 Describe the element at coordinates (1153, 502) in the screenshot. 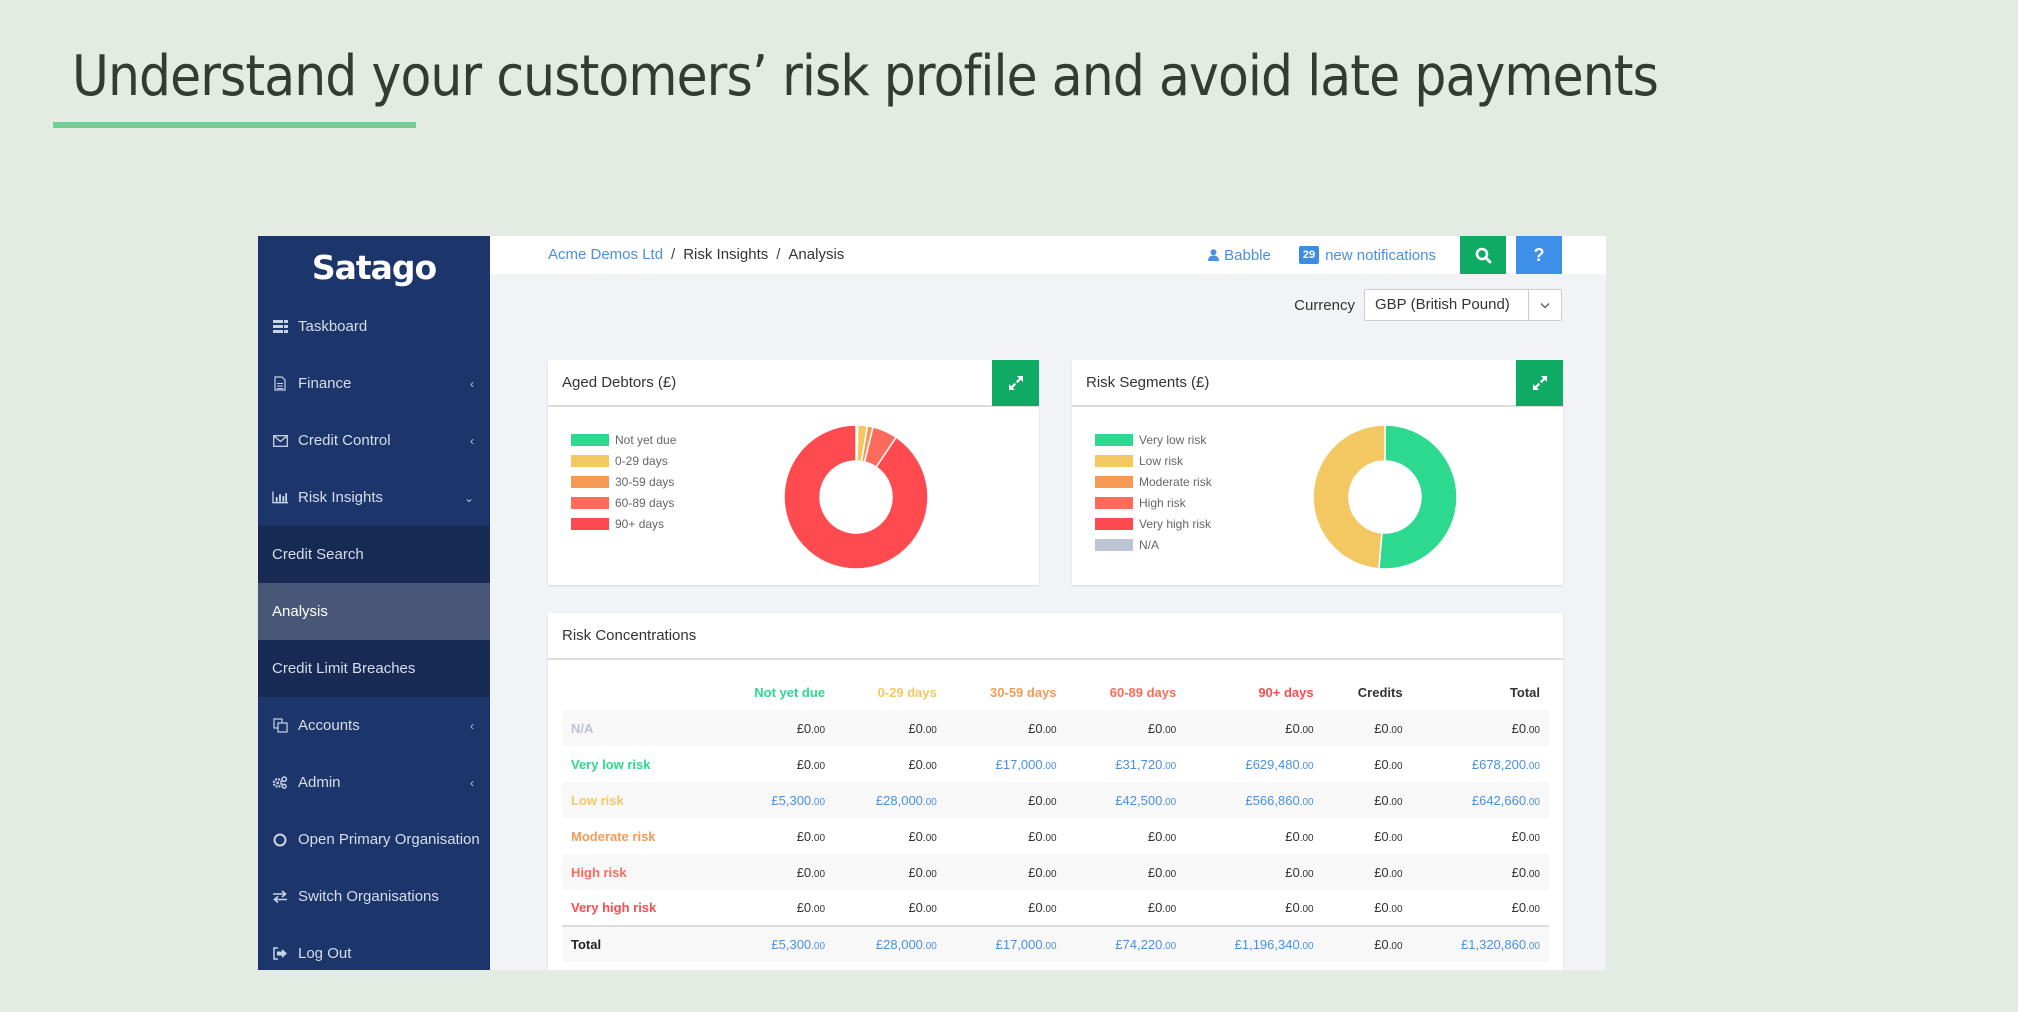

I see `legend-item: High risk` at that location.